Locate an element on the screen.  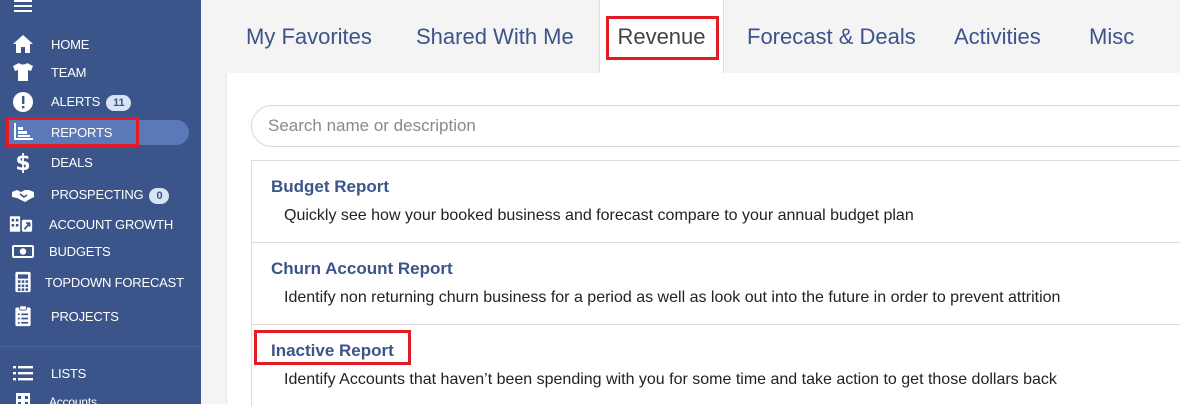
report-title-churn-account: Churn Account Report is located at coordinates (362, 269).